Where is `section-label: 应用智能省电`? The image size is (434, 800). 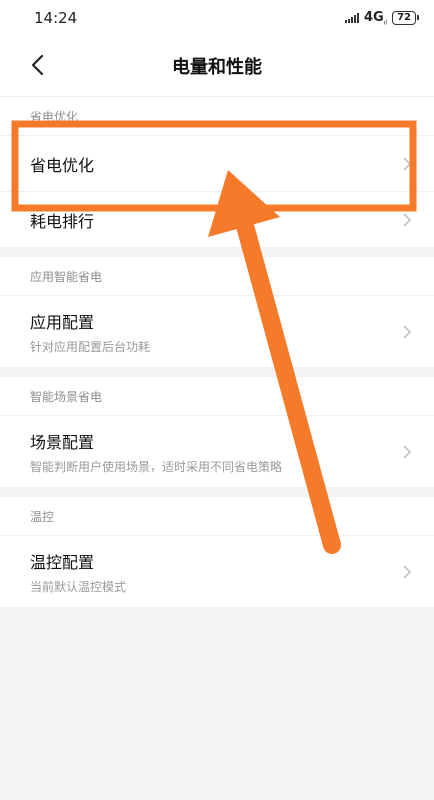 section-label: 应用智能省电 is located at coordinates (66, 276).